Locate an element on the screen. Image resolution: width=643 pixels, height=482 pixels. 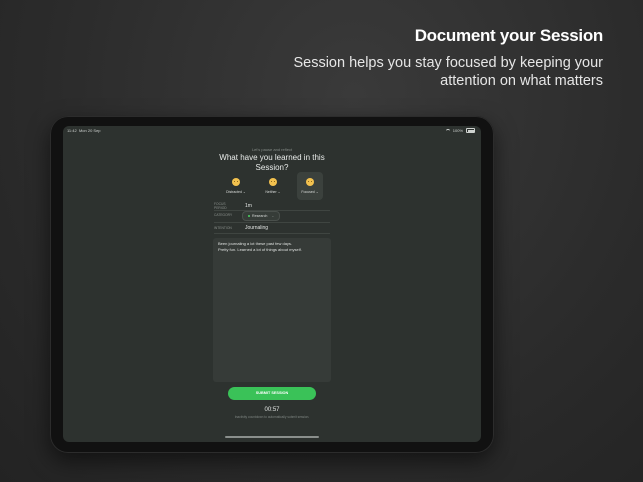
mood-label: Focused ⌄ is located at coordinates (310, 192).